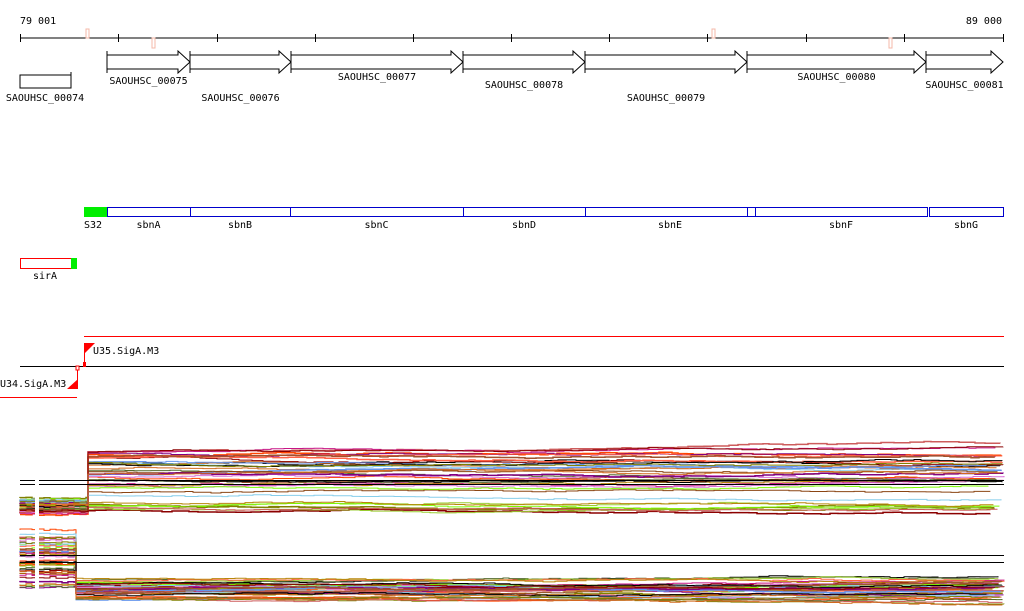 The width and height of the screenshot is (1024, 611). Describe the element at coordinates (377, 66) in the screenshot. I see `gene-SAOUHSC_00077: SAOUHSC_00077` at that location.